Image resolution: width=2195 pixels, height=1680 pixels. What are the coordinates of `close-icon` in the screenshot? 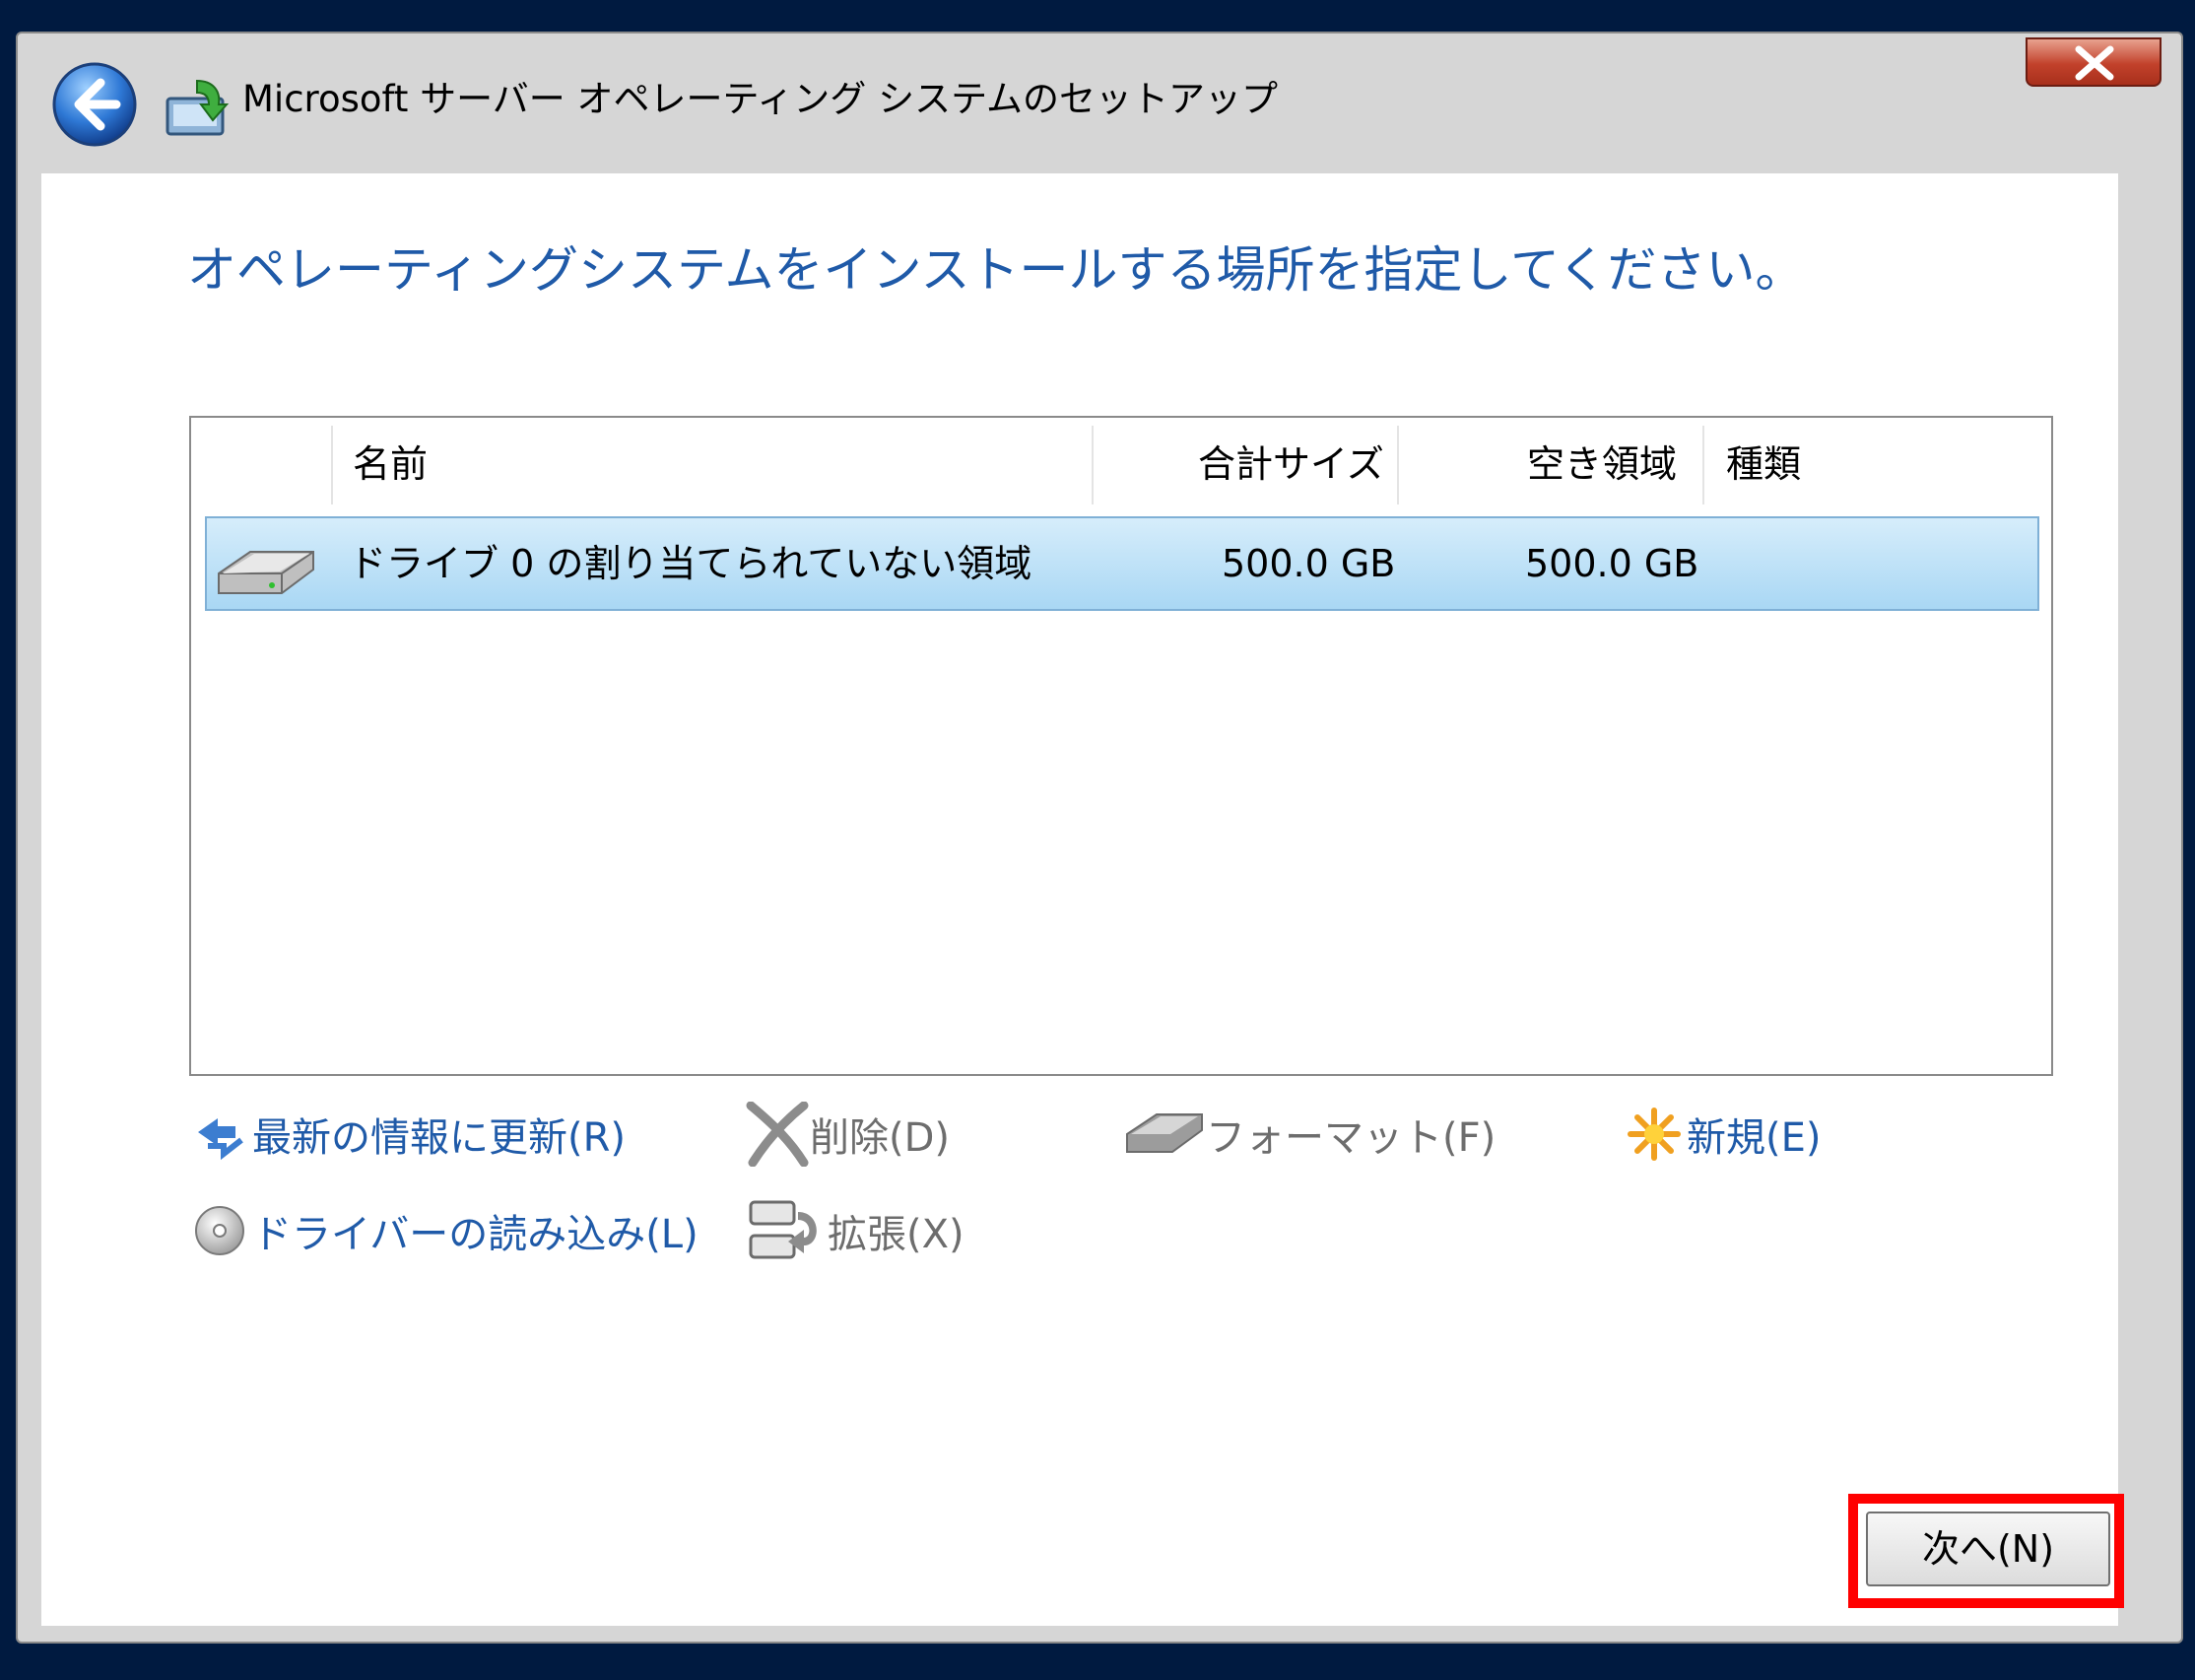 It's located at (2094, 63).